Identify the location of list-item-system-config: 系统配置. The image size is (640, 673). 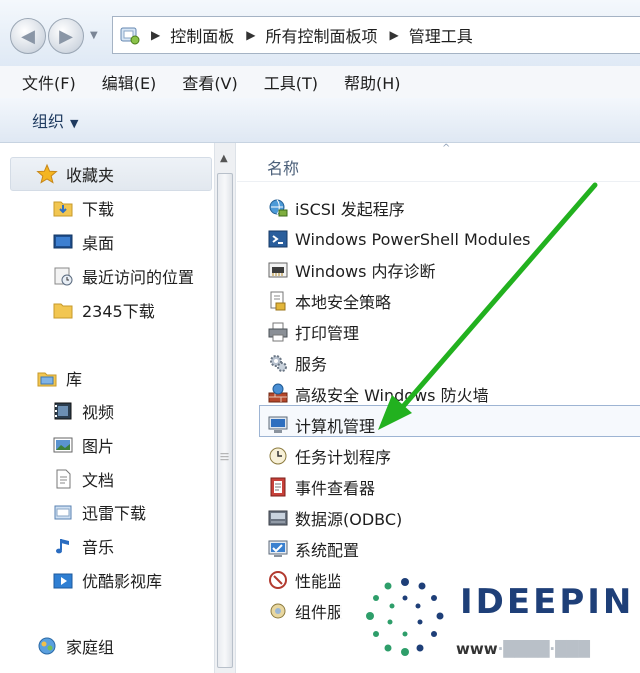
(313, 549).